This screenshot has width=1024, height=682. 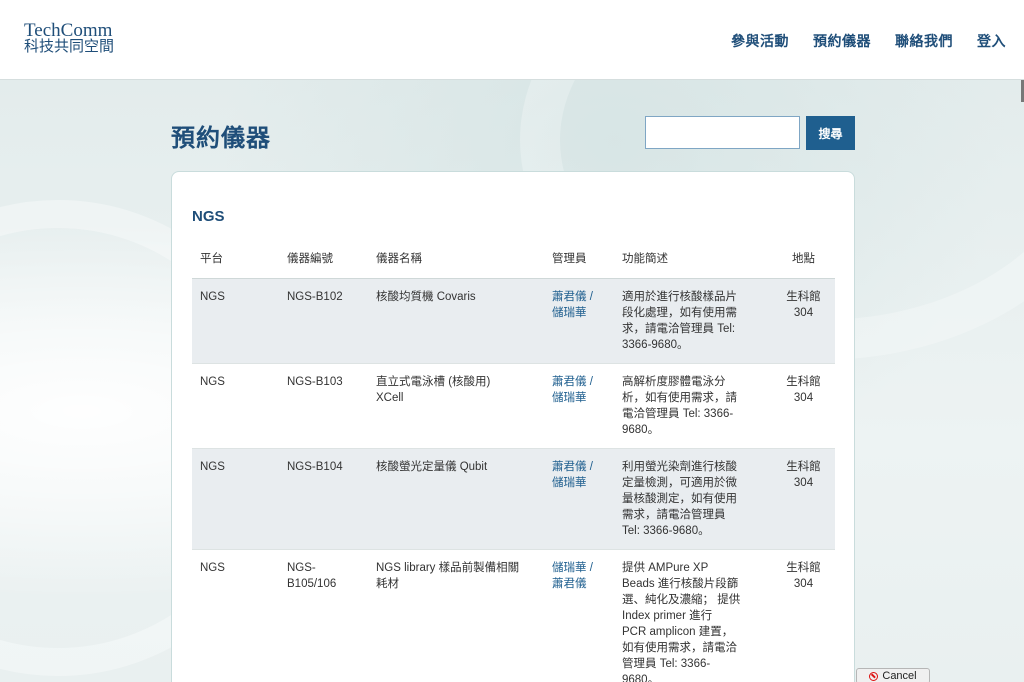 I want to click on column-header: 儀器編號, so click(x=323, y=261).